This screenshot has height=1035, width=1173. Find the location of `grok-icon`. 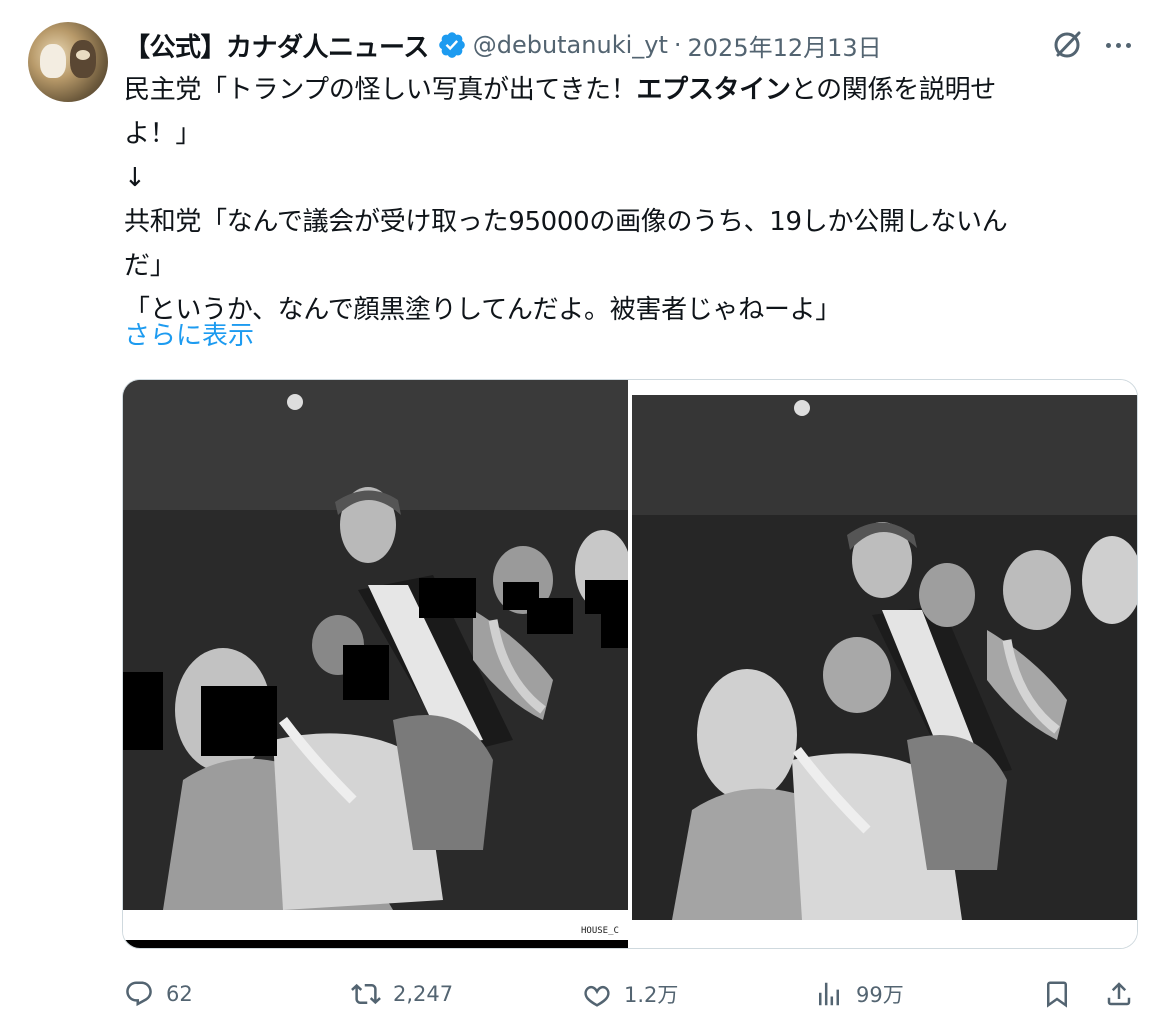

grok-icon is located at coordinates (1067, 45).